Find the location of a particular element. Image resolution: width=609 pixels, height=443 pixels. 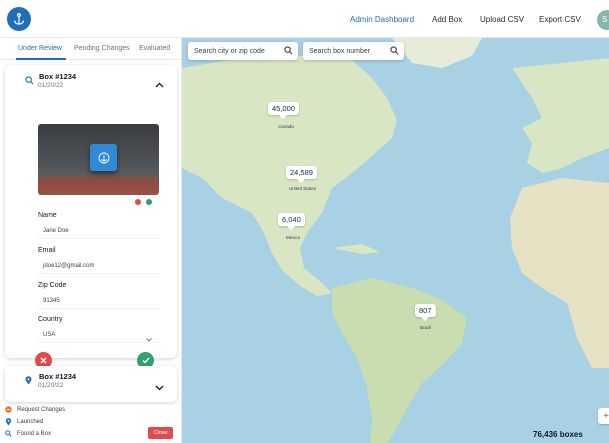

launched-pin-icon is located at coordinates (8, 422).